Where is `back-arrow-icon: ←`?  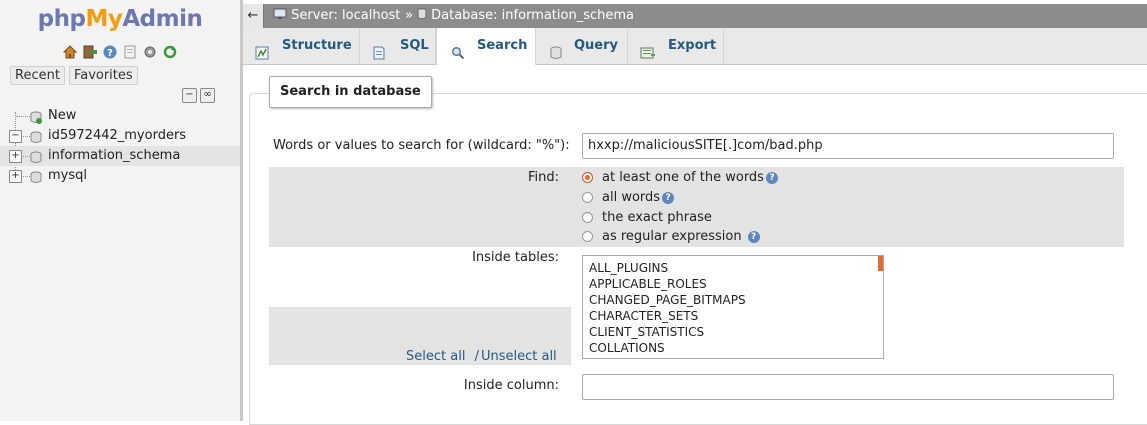
back-arrow-icon: ← is located at coordinates (253, 16).